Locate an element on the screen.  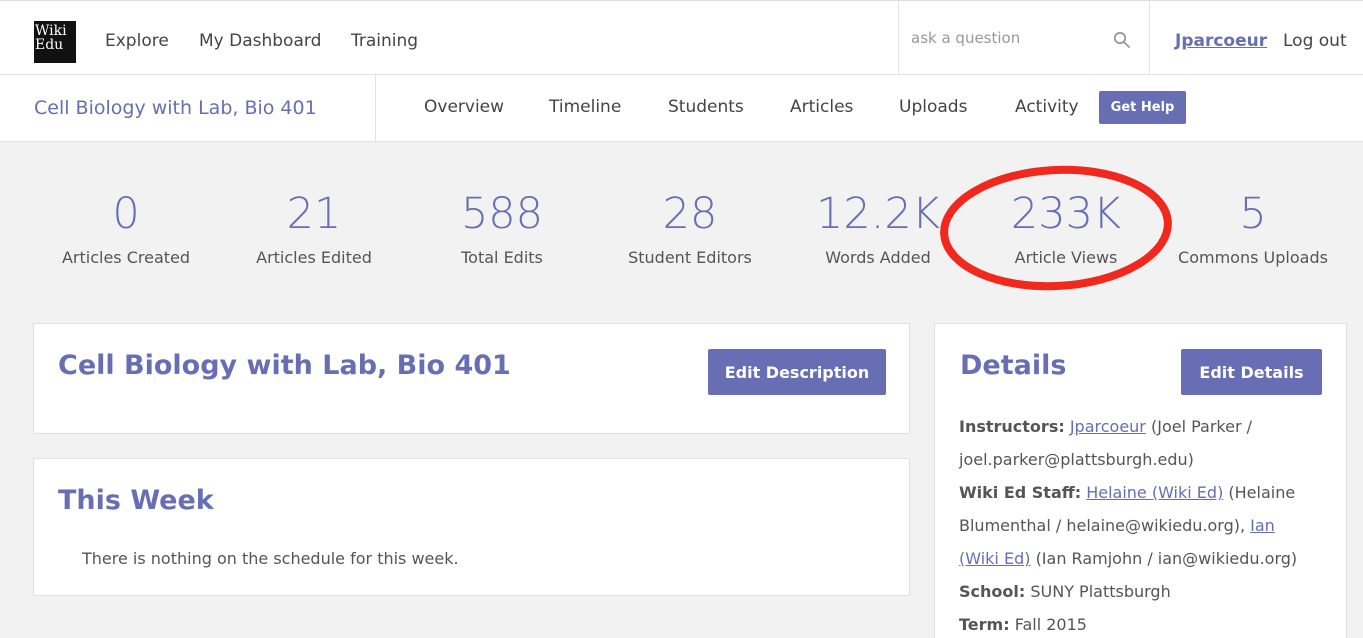
wiki-edu-logo: Wiki Edu is located at coordinates (55, 42).